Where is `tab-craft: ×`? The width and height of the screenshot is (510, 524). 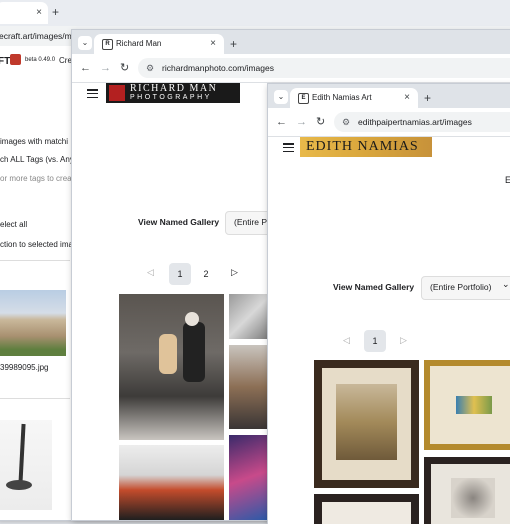
tab-craft: × is located at coordinates (24, 13).